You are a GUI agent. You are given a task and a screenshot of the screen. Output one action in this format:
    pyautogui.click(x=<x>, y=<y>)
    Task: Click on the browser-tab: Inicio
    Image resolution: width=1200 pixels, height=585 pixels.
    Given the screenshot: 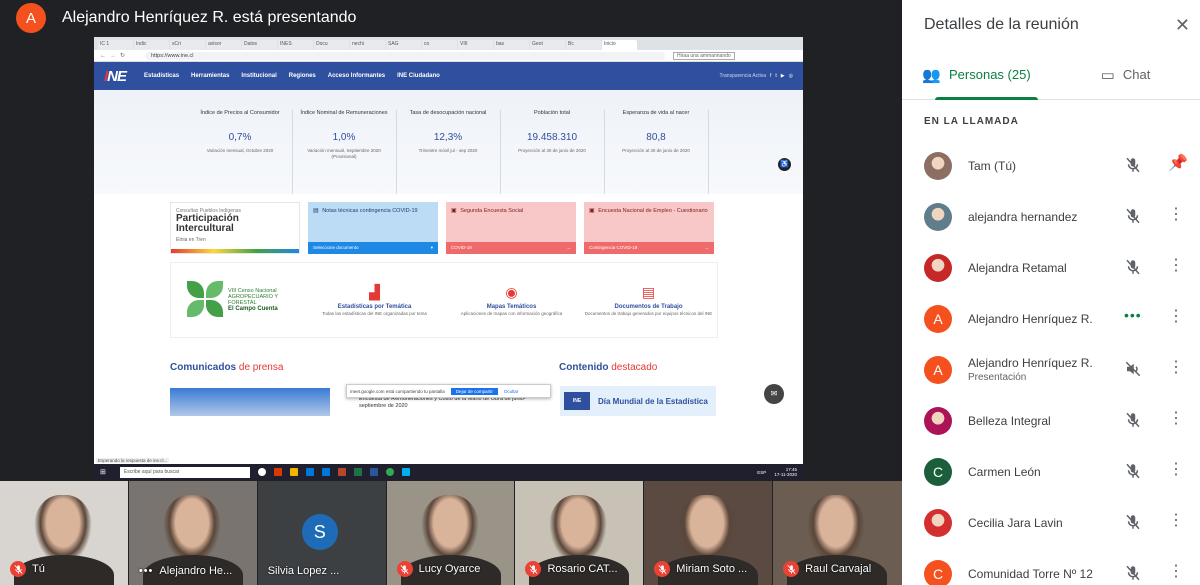 What is the action you would take?
    pyautogui.click(x=619, y=45)
    